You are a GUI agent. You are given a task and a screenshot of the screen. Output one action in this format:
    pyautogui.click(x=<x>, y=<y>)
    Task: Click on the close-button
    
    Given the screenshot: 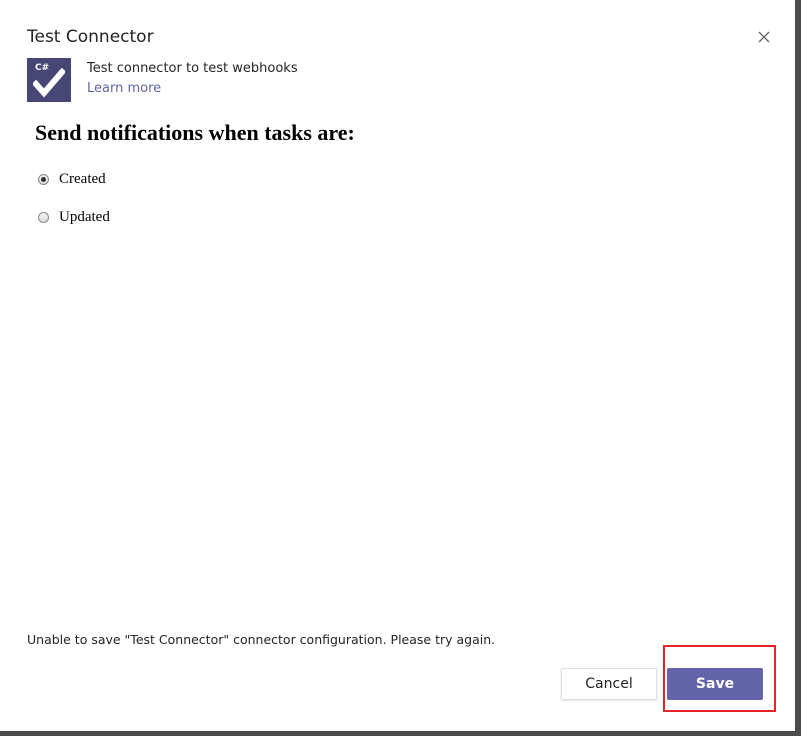 What is the action you would take?
    pyautogui.click(x=764, y=37)
    